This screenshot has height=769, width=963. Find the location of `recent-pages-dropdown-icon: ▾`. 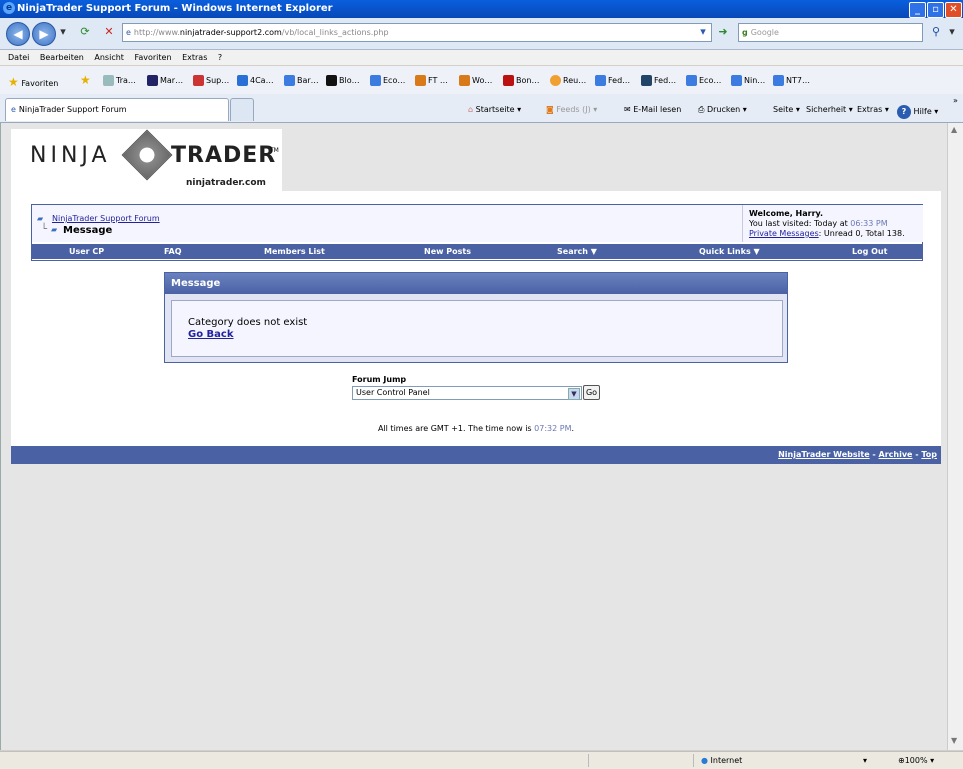

recent-pages-dropdown-icon: ▾ is located at coordinates (63, 32).